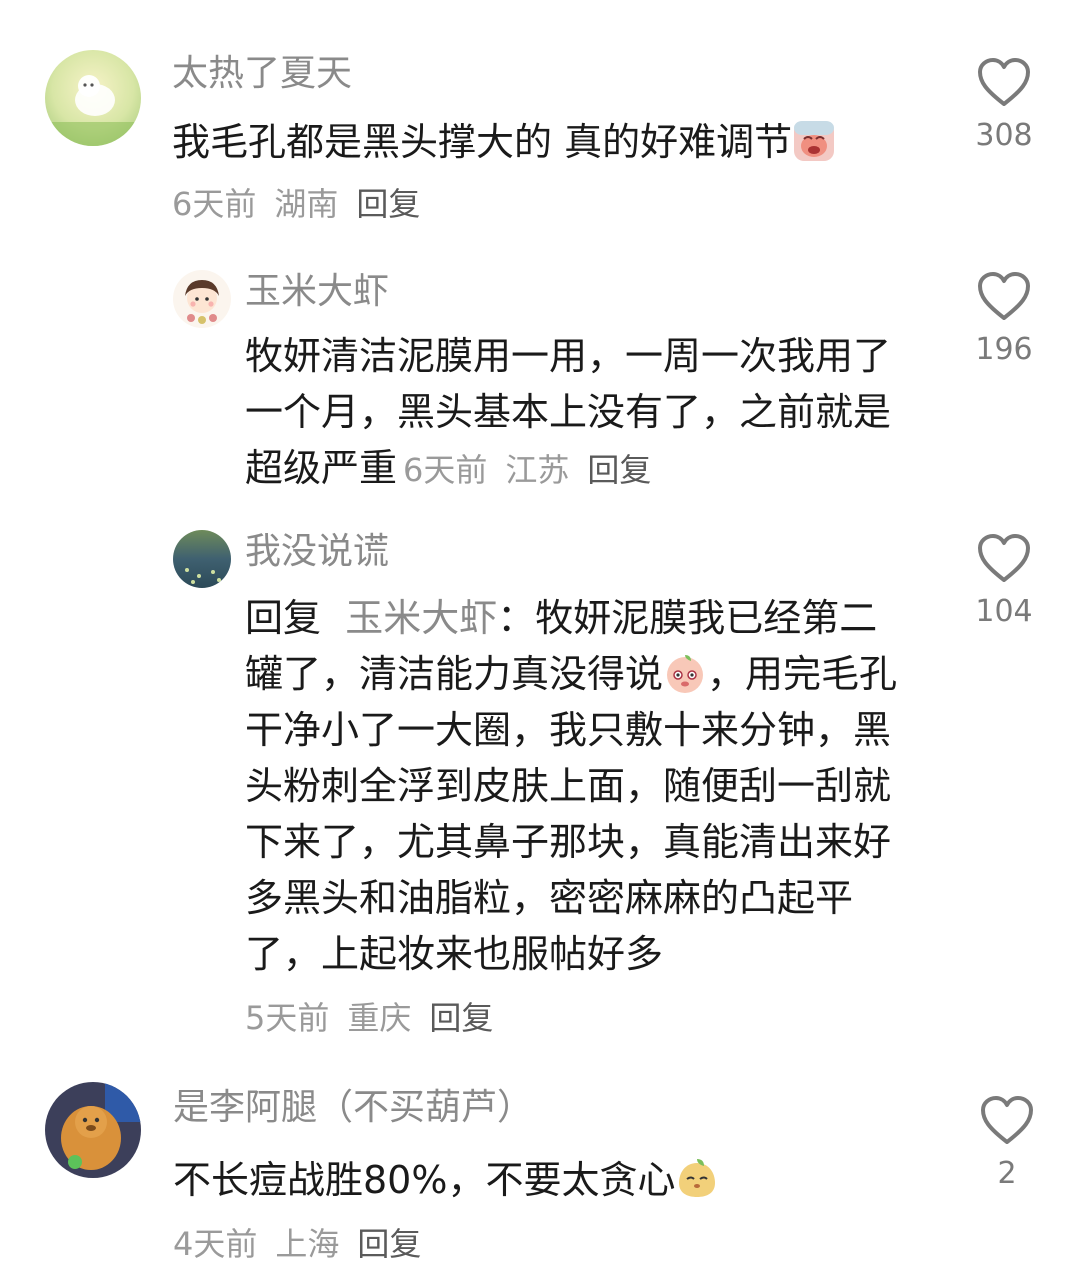 This screenshot has height=1287, width=1080. What do you see at coordinates (1007, 1173) in the screenshot?
I see `like-count: 2` at bounding box center [1007, 1173].